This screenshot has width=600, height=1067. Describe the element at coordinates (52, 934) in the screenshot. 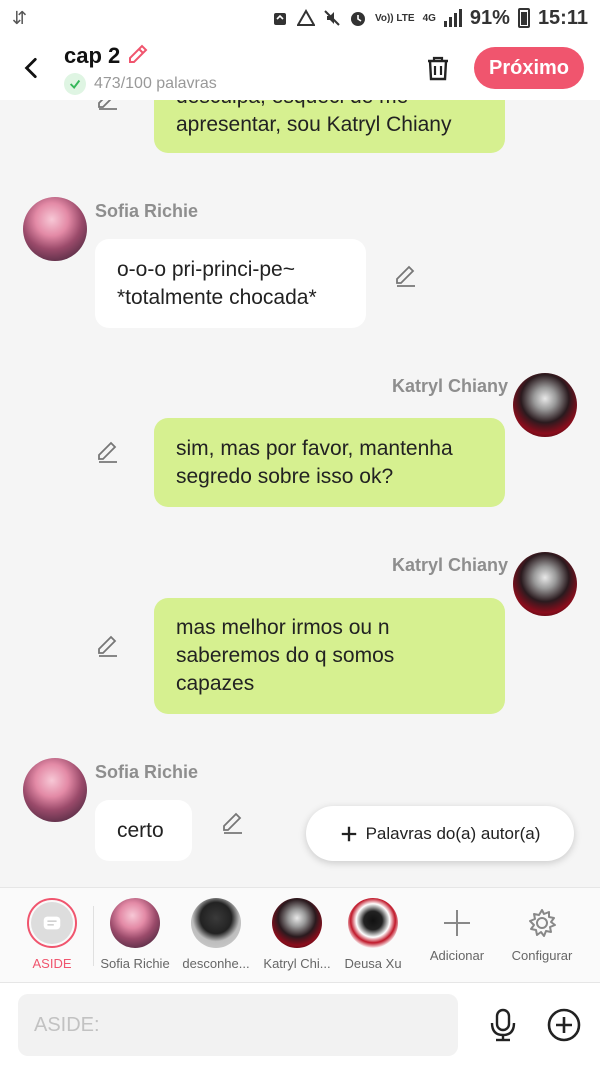

I see `character-aside: ASIDE` at that location.